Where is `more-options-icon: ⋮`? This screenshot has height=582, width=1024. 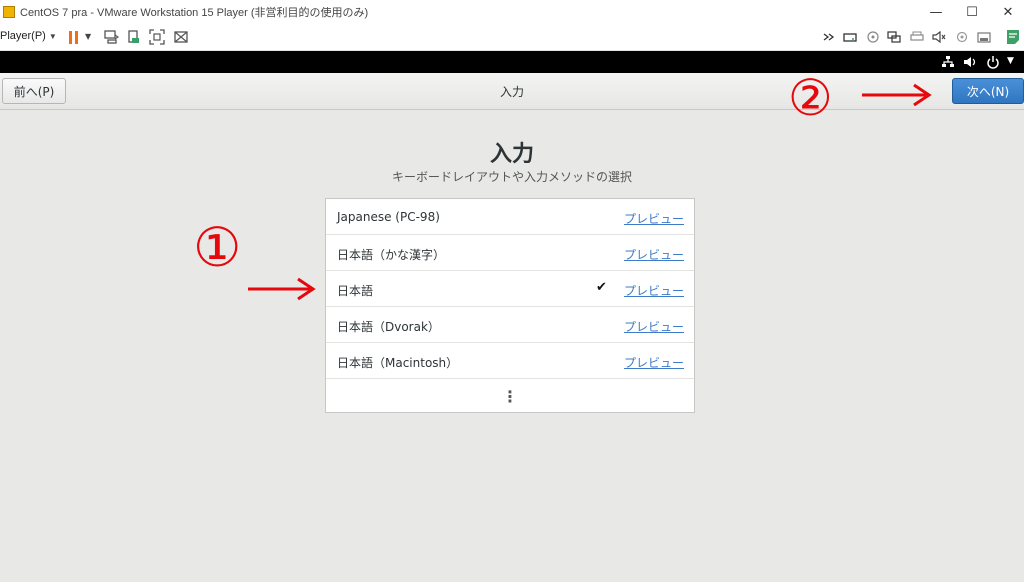
more-options-icon: ⋮ is located at coordinates (510, 396).